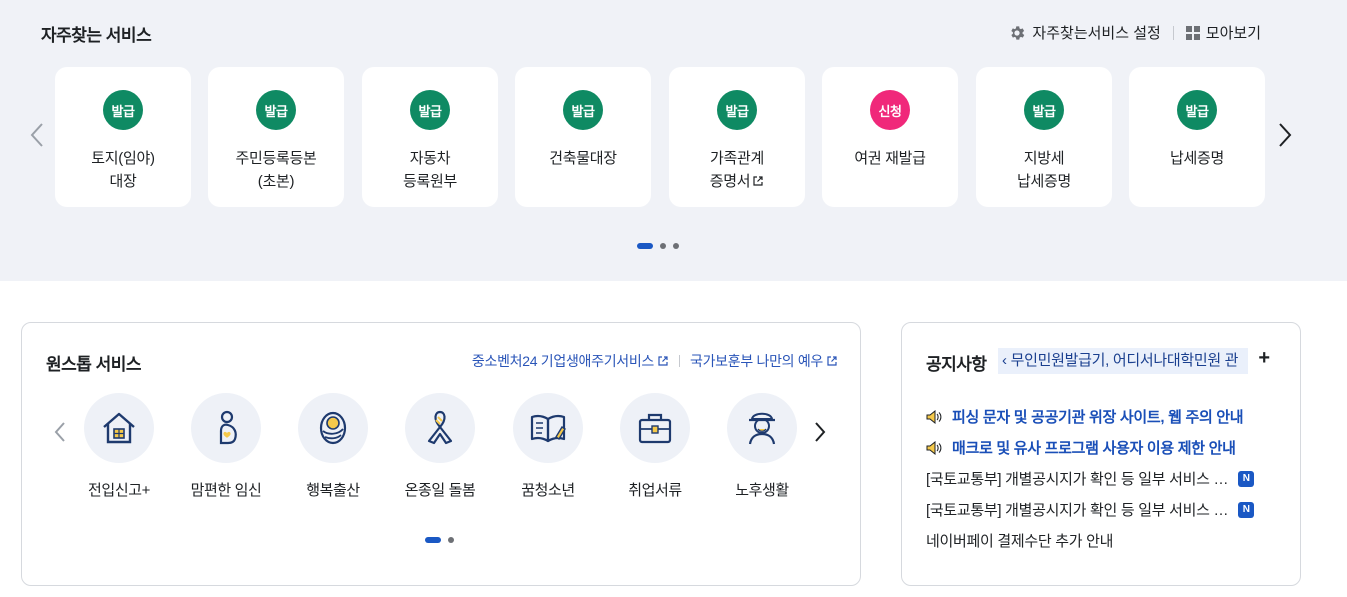 The height and width of the screenshot is (597, 1347). What do you see at coordinates (1044, 158) in the screenshot?
I see `label-line-1: 지방세` at bounding box center [1044, 158].